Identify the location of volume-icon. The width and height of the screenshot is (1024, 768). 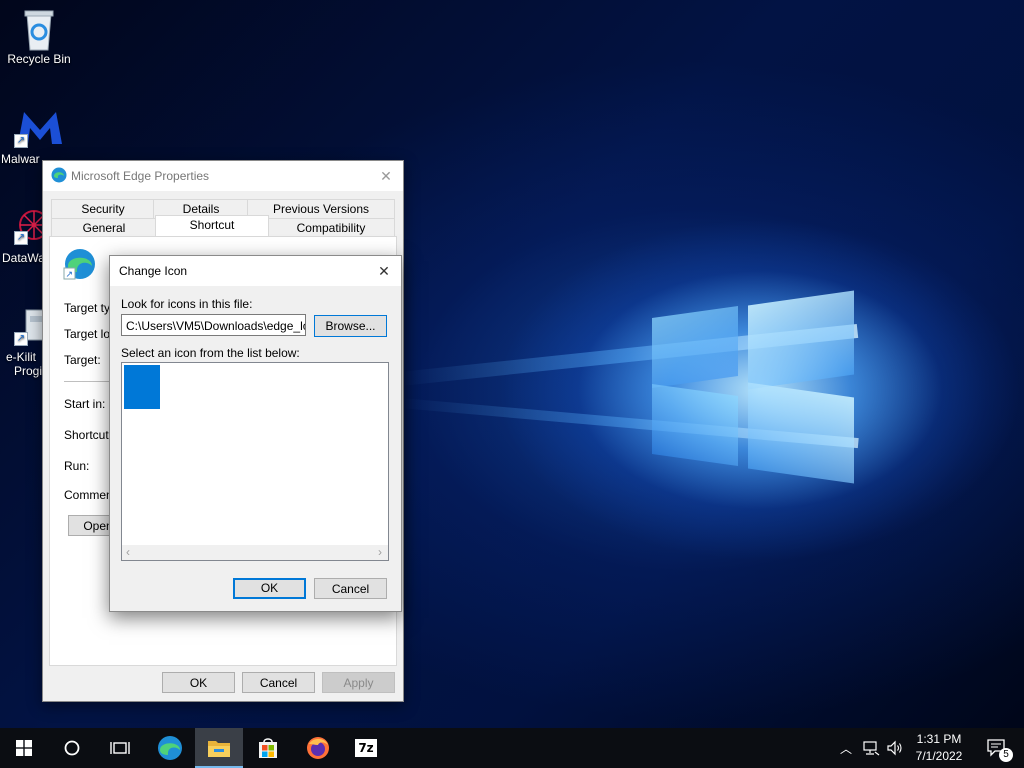
(894, 748).